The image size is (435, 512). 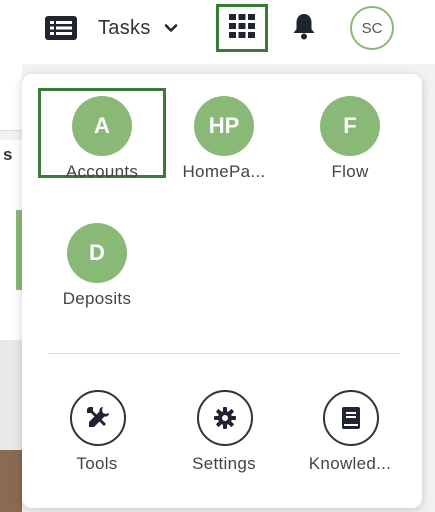 What do you see at coordinates (11, 130) in the screenshot?
I see `background-divider` at bounding box center [11, 130].